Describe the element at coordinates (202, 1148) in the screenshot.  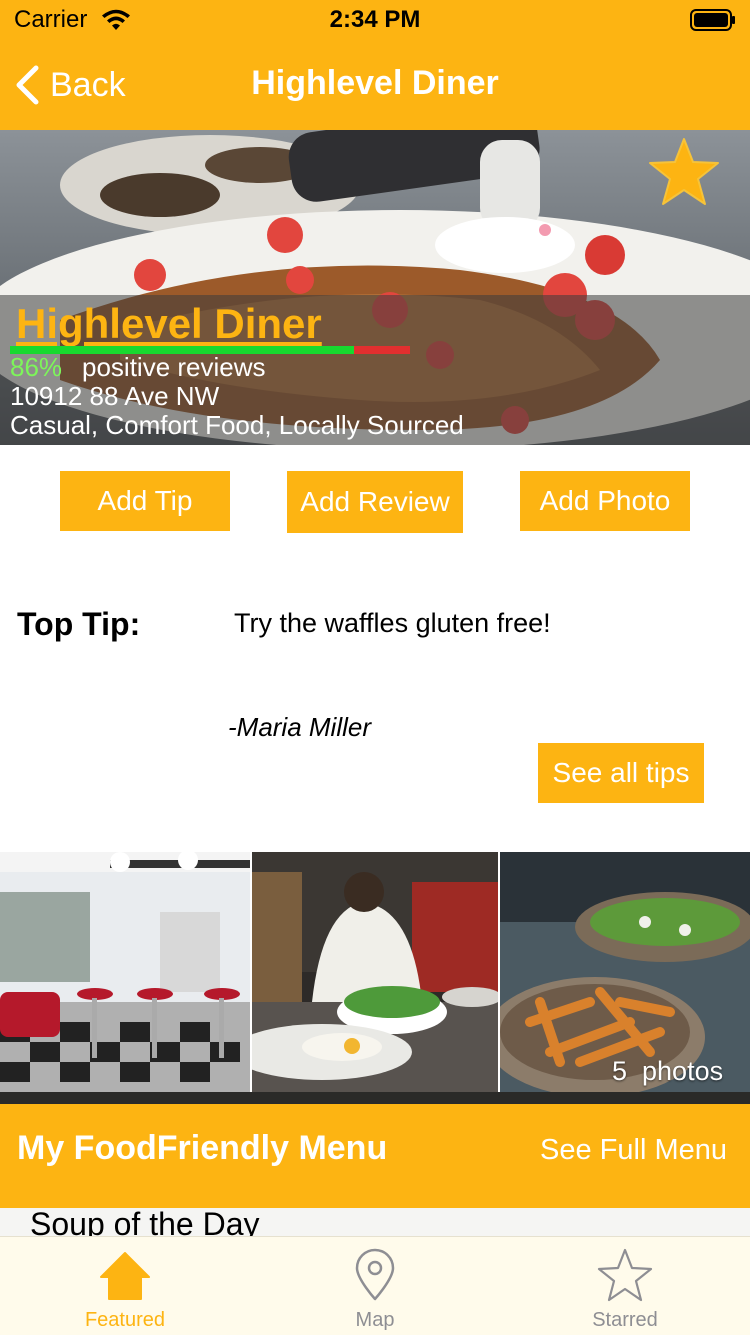
I see `menu-title: My FoodFriendly Menu` at that location.